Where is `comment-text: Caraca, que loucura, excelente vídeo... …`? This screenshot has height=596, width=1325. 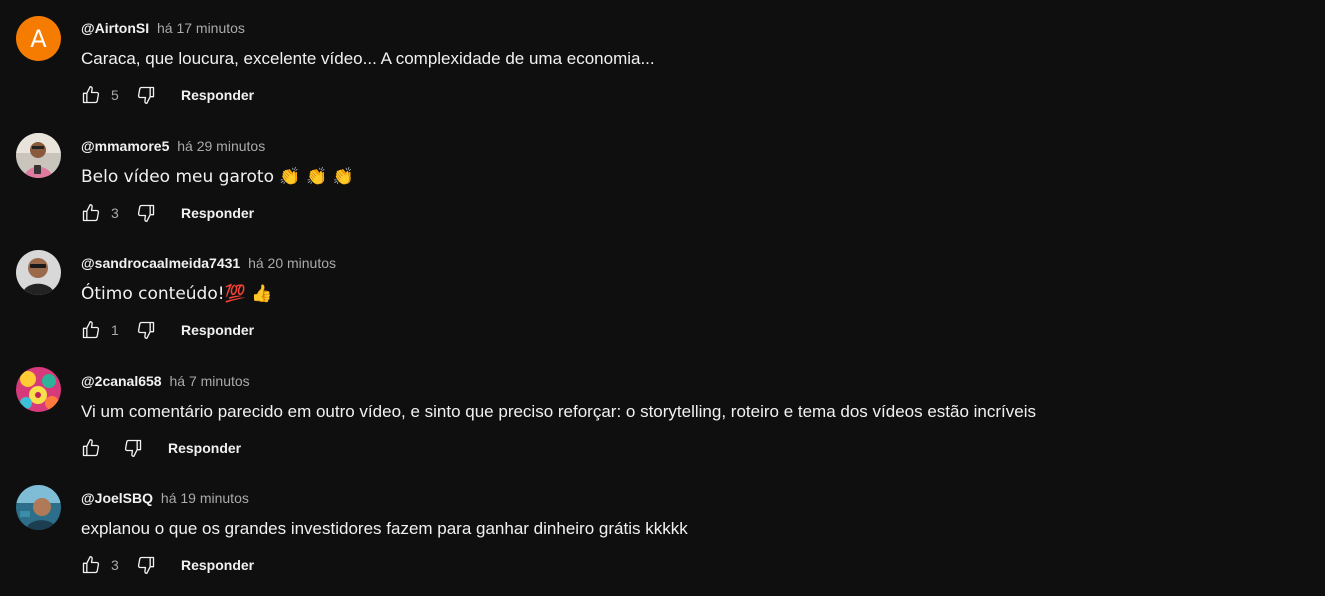 comment-text: Caraca, que loucura, excelente vídeo... … is located at coordinates (368, 58).